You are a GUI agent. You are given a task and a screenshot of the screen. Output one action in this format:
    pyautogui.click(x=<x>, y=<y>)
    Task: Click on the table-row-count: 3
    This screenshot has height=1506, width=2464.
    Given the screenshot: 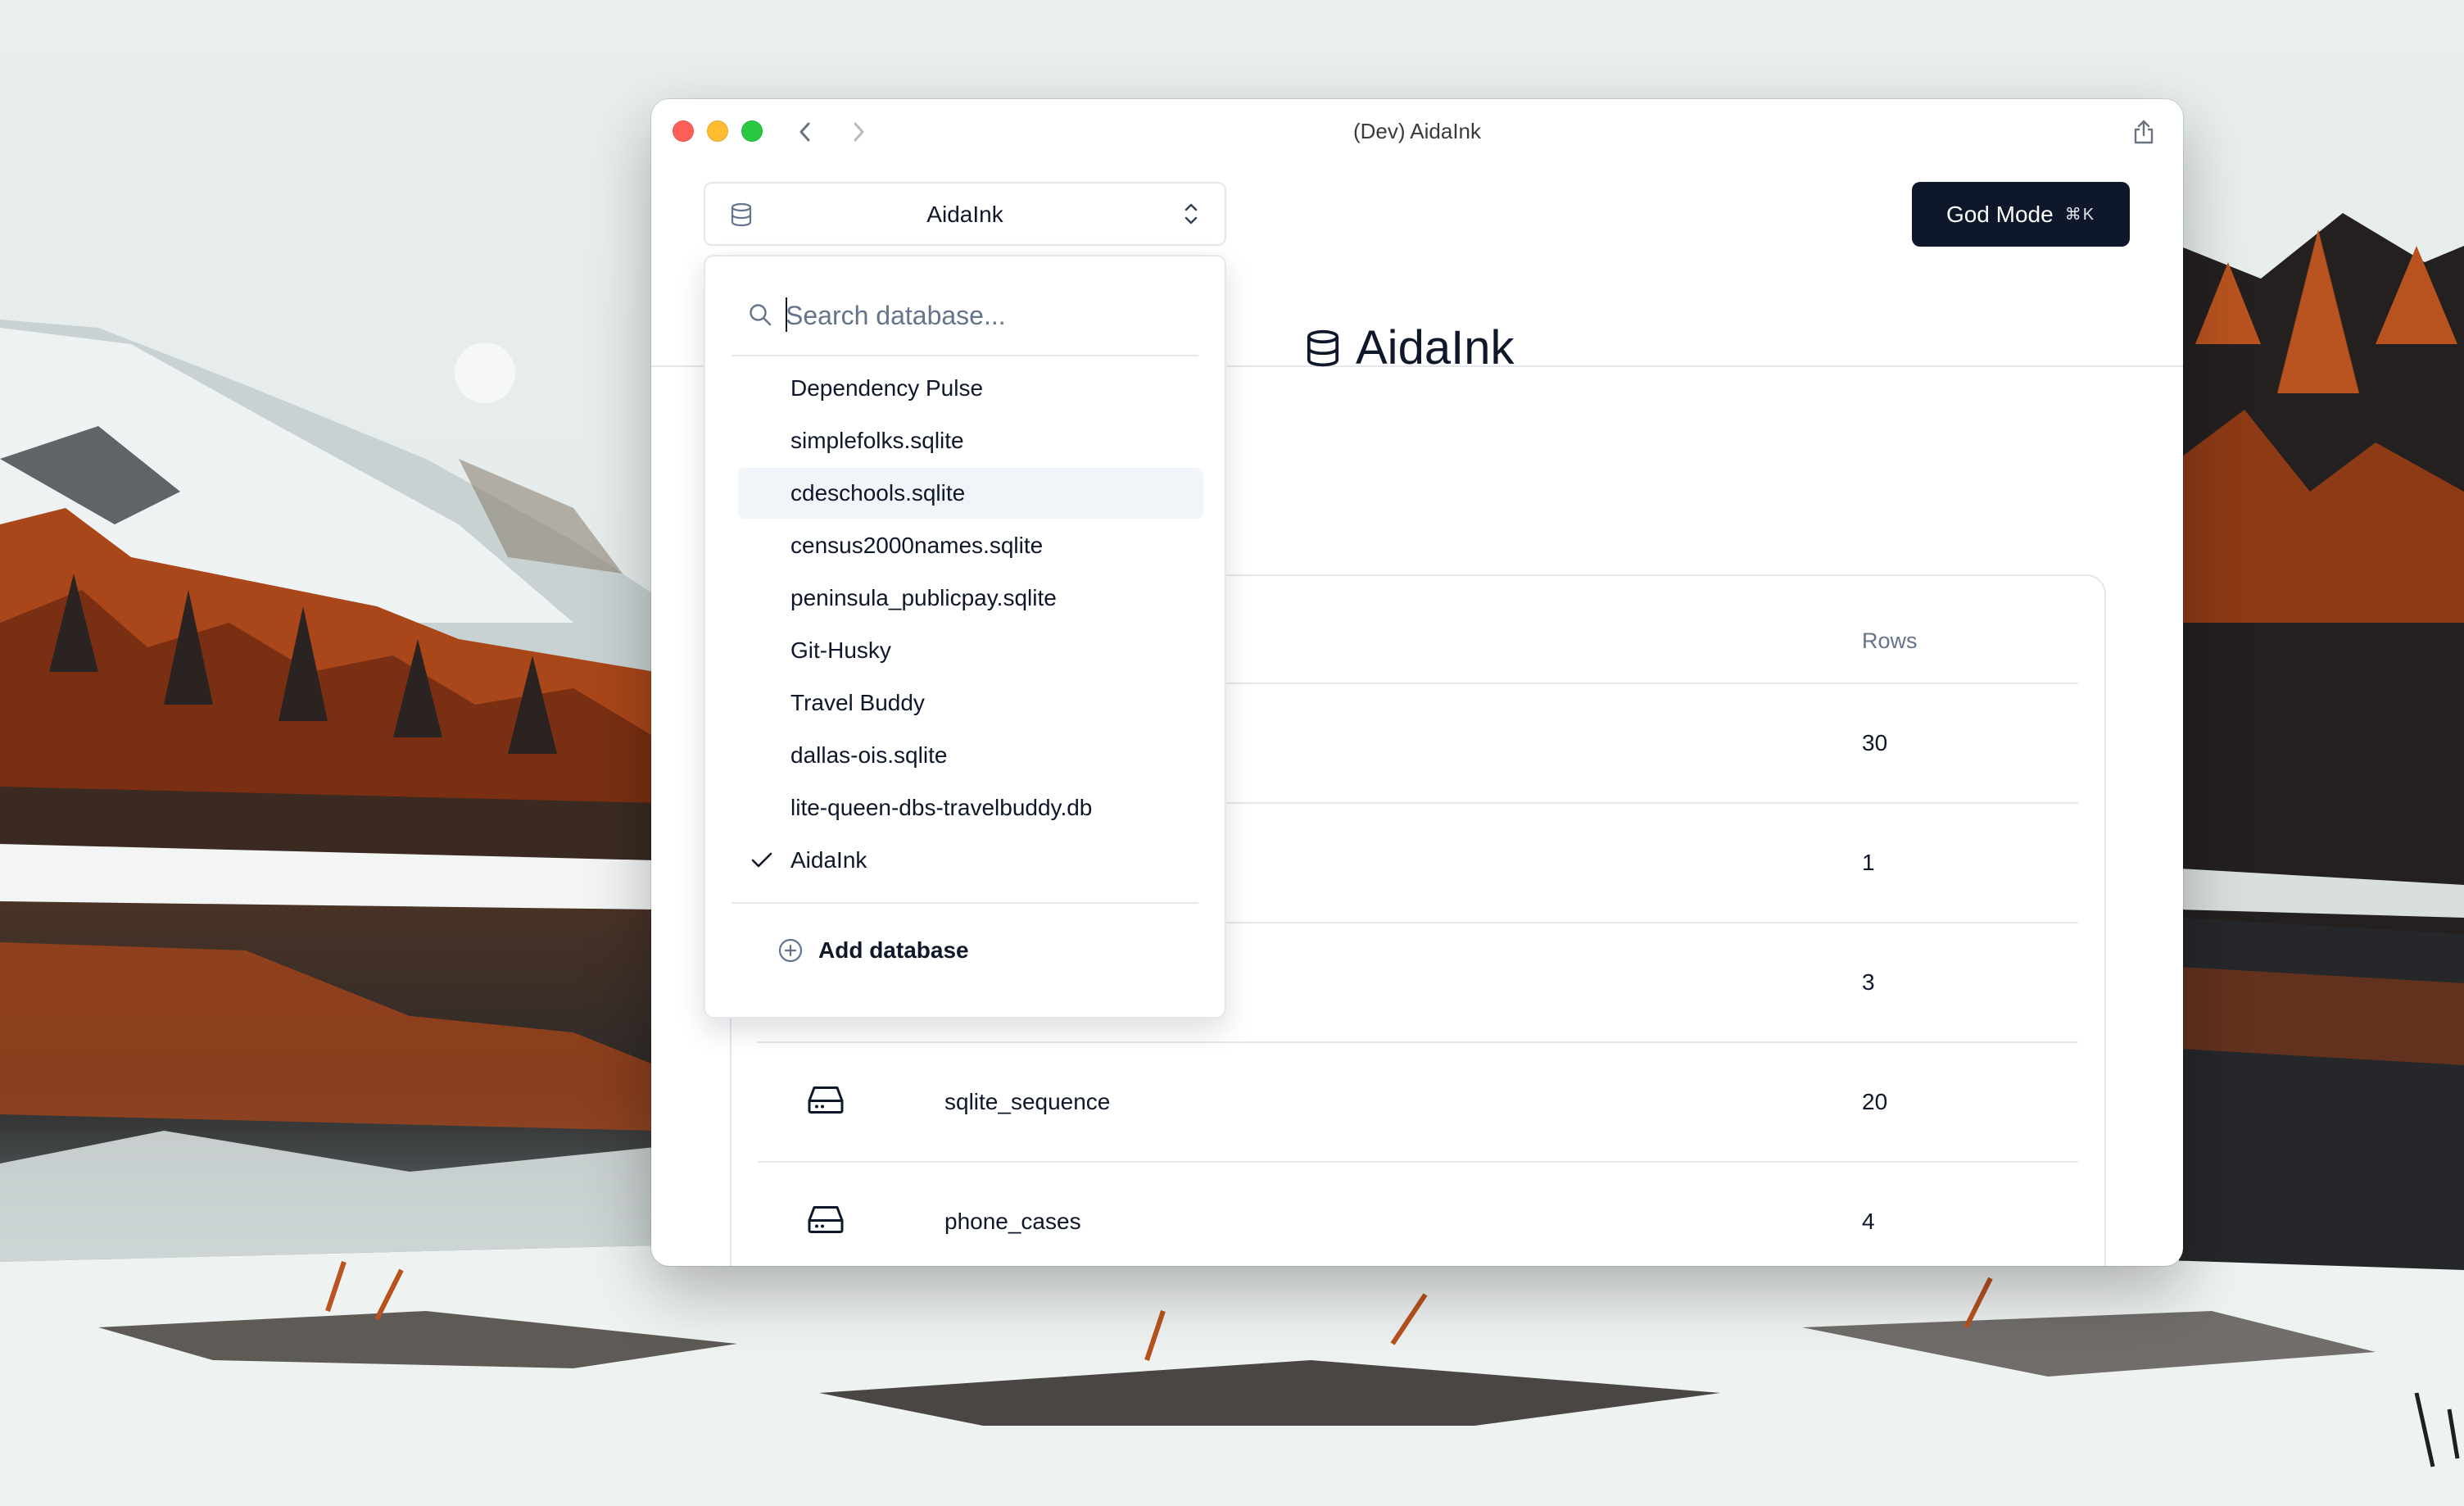 What is the action you would take?
    pyautogui.click(x=1868, y=982)
    